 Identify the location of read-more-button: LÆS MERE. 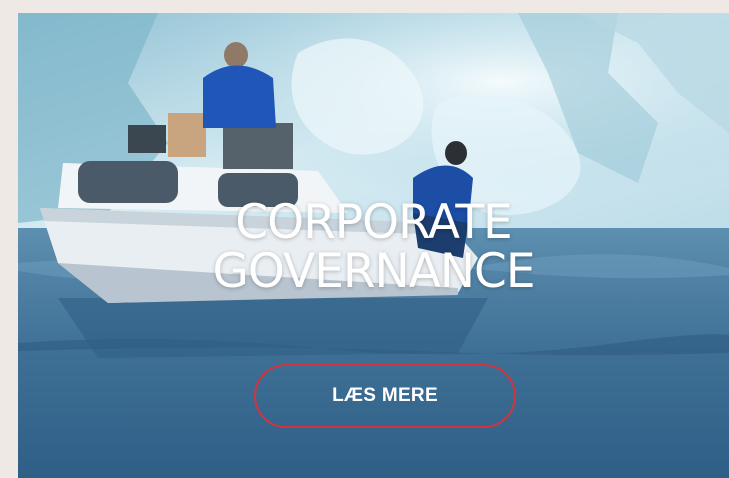
(385, 396).